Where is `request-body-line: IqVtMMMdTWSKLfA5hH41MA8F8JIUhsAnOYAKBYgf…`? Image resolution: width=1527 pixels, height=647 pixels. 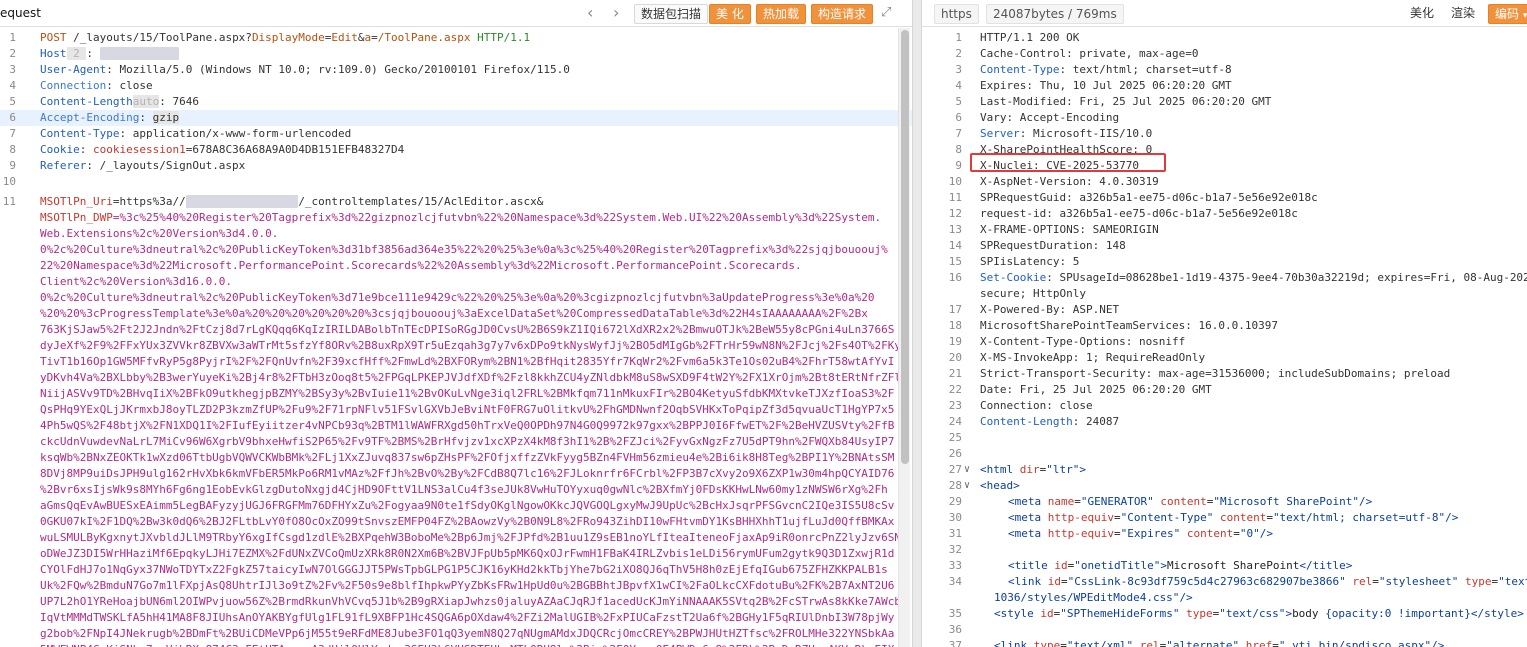 request-body-line: IqVtMMMdTWSKLfA5hH41MA8F8JIUhsAnOYAKBYgf… is located at coordinates (456, 618).